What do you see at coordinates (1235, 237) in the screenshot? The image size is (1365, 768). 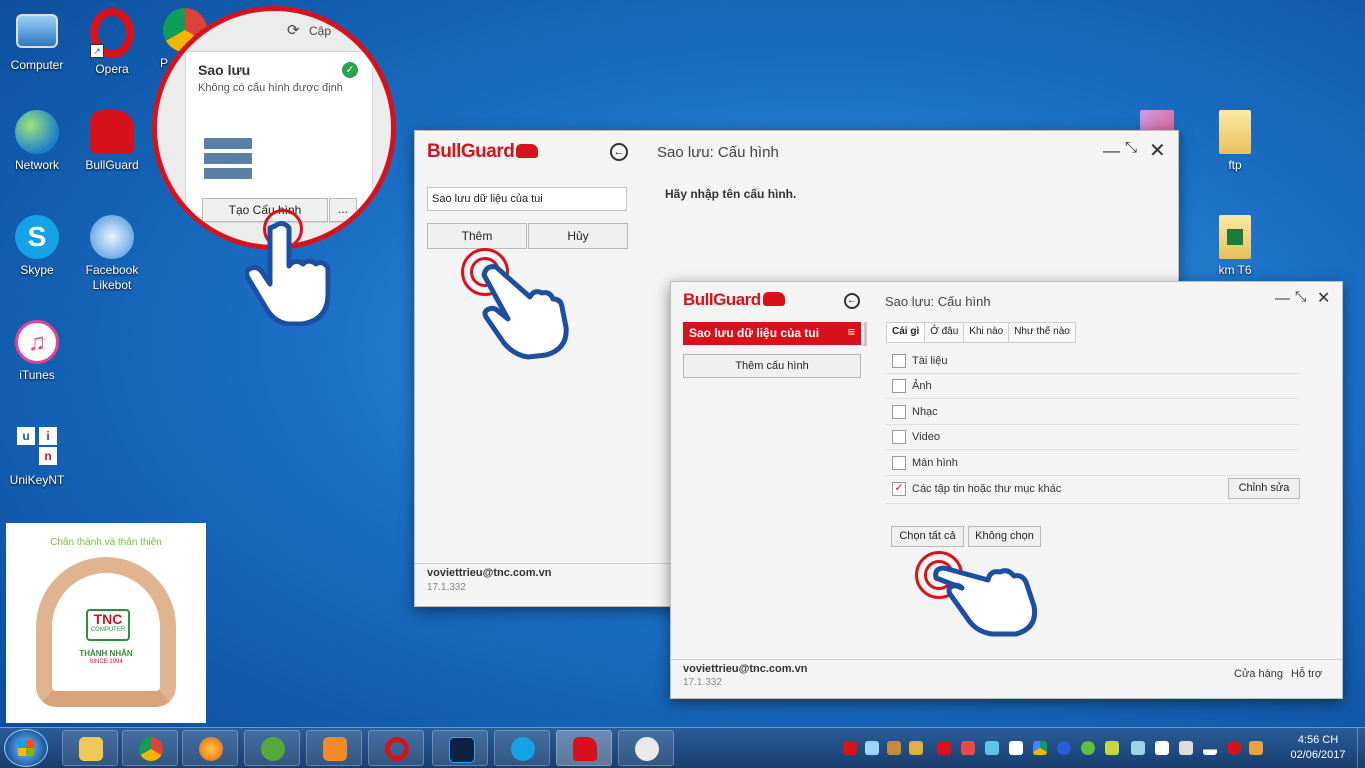 I see `excel-file-icon` at bounding box center [1235, 237].